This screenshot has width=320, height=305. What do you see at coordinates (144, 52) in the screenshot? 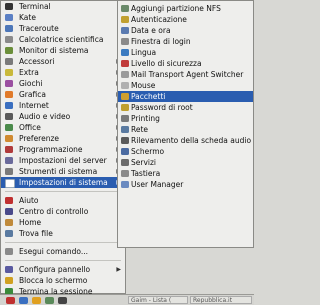
I see `submenu-item-label: Lingua` at bounding box center [144, 52].